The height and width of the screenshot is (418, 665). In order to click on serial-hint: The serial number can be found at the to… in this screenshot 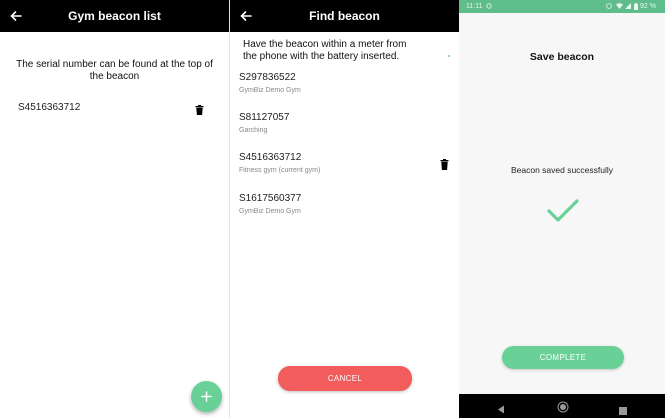, I will do `click(114, 70)`.